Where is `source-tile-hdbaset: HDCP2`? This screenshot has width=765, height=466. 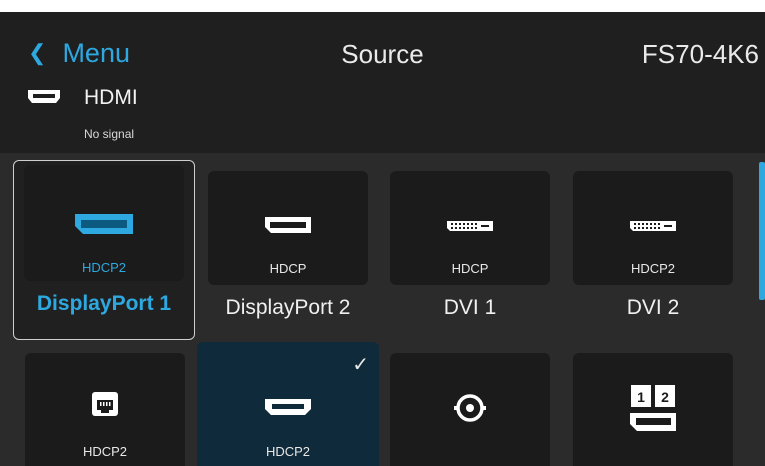 source-tile-hdbaset: HDCP2 is located at coordinates (105, 409).